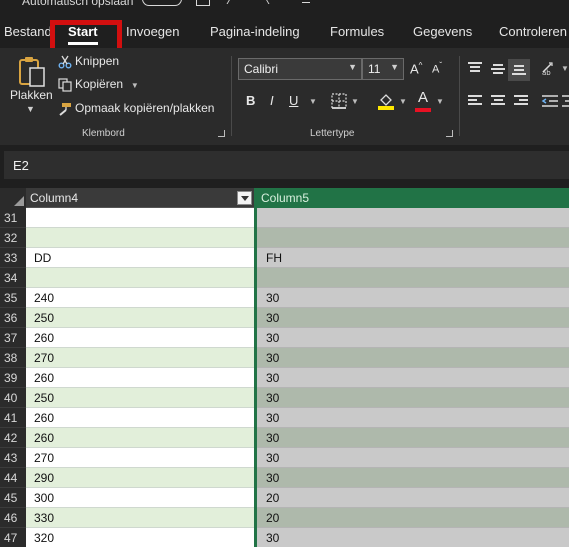 The width and height of the screenshot is (569, 547). Describe the element at coordinates (475, 101) in the screenshot. I see `align-left-icon` at that location.